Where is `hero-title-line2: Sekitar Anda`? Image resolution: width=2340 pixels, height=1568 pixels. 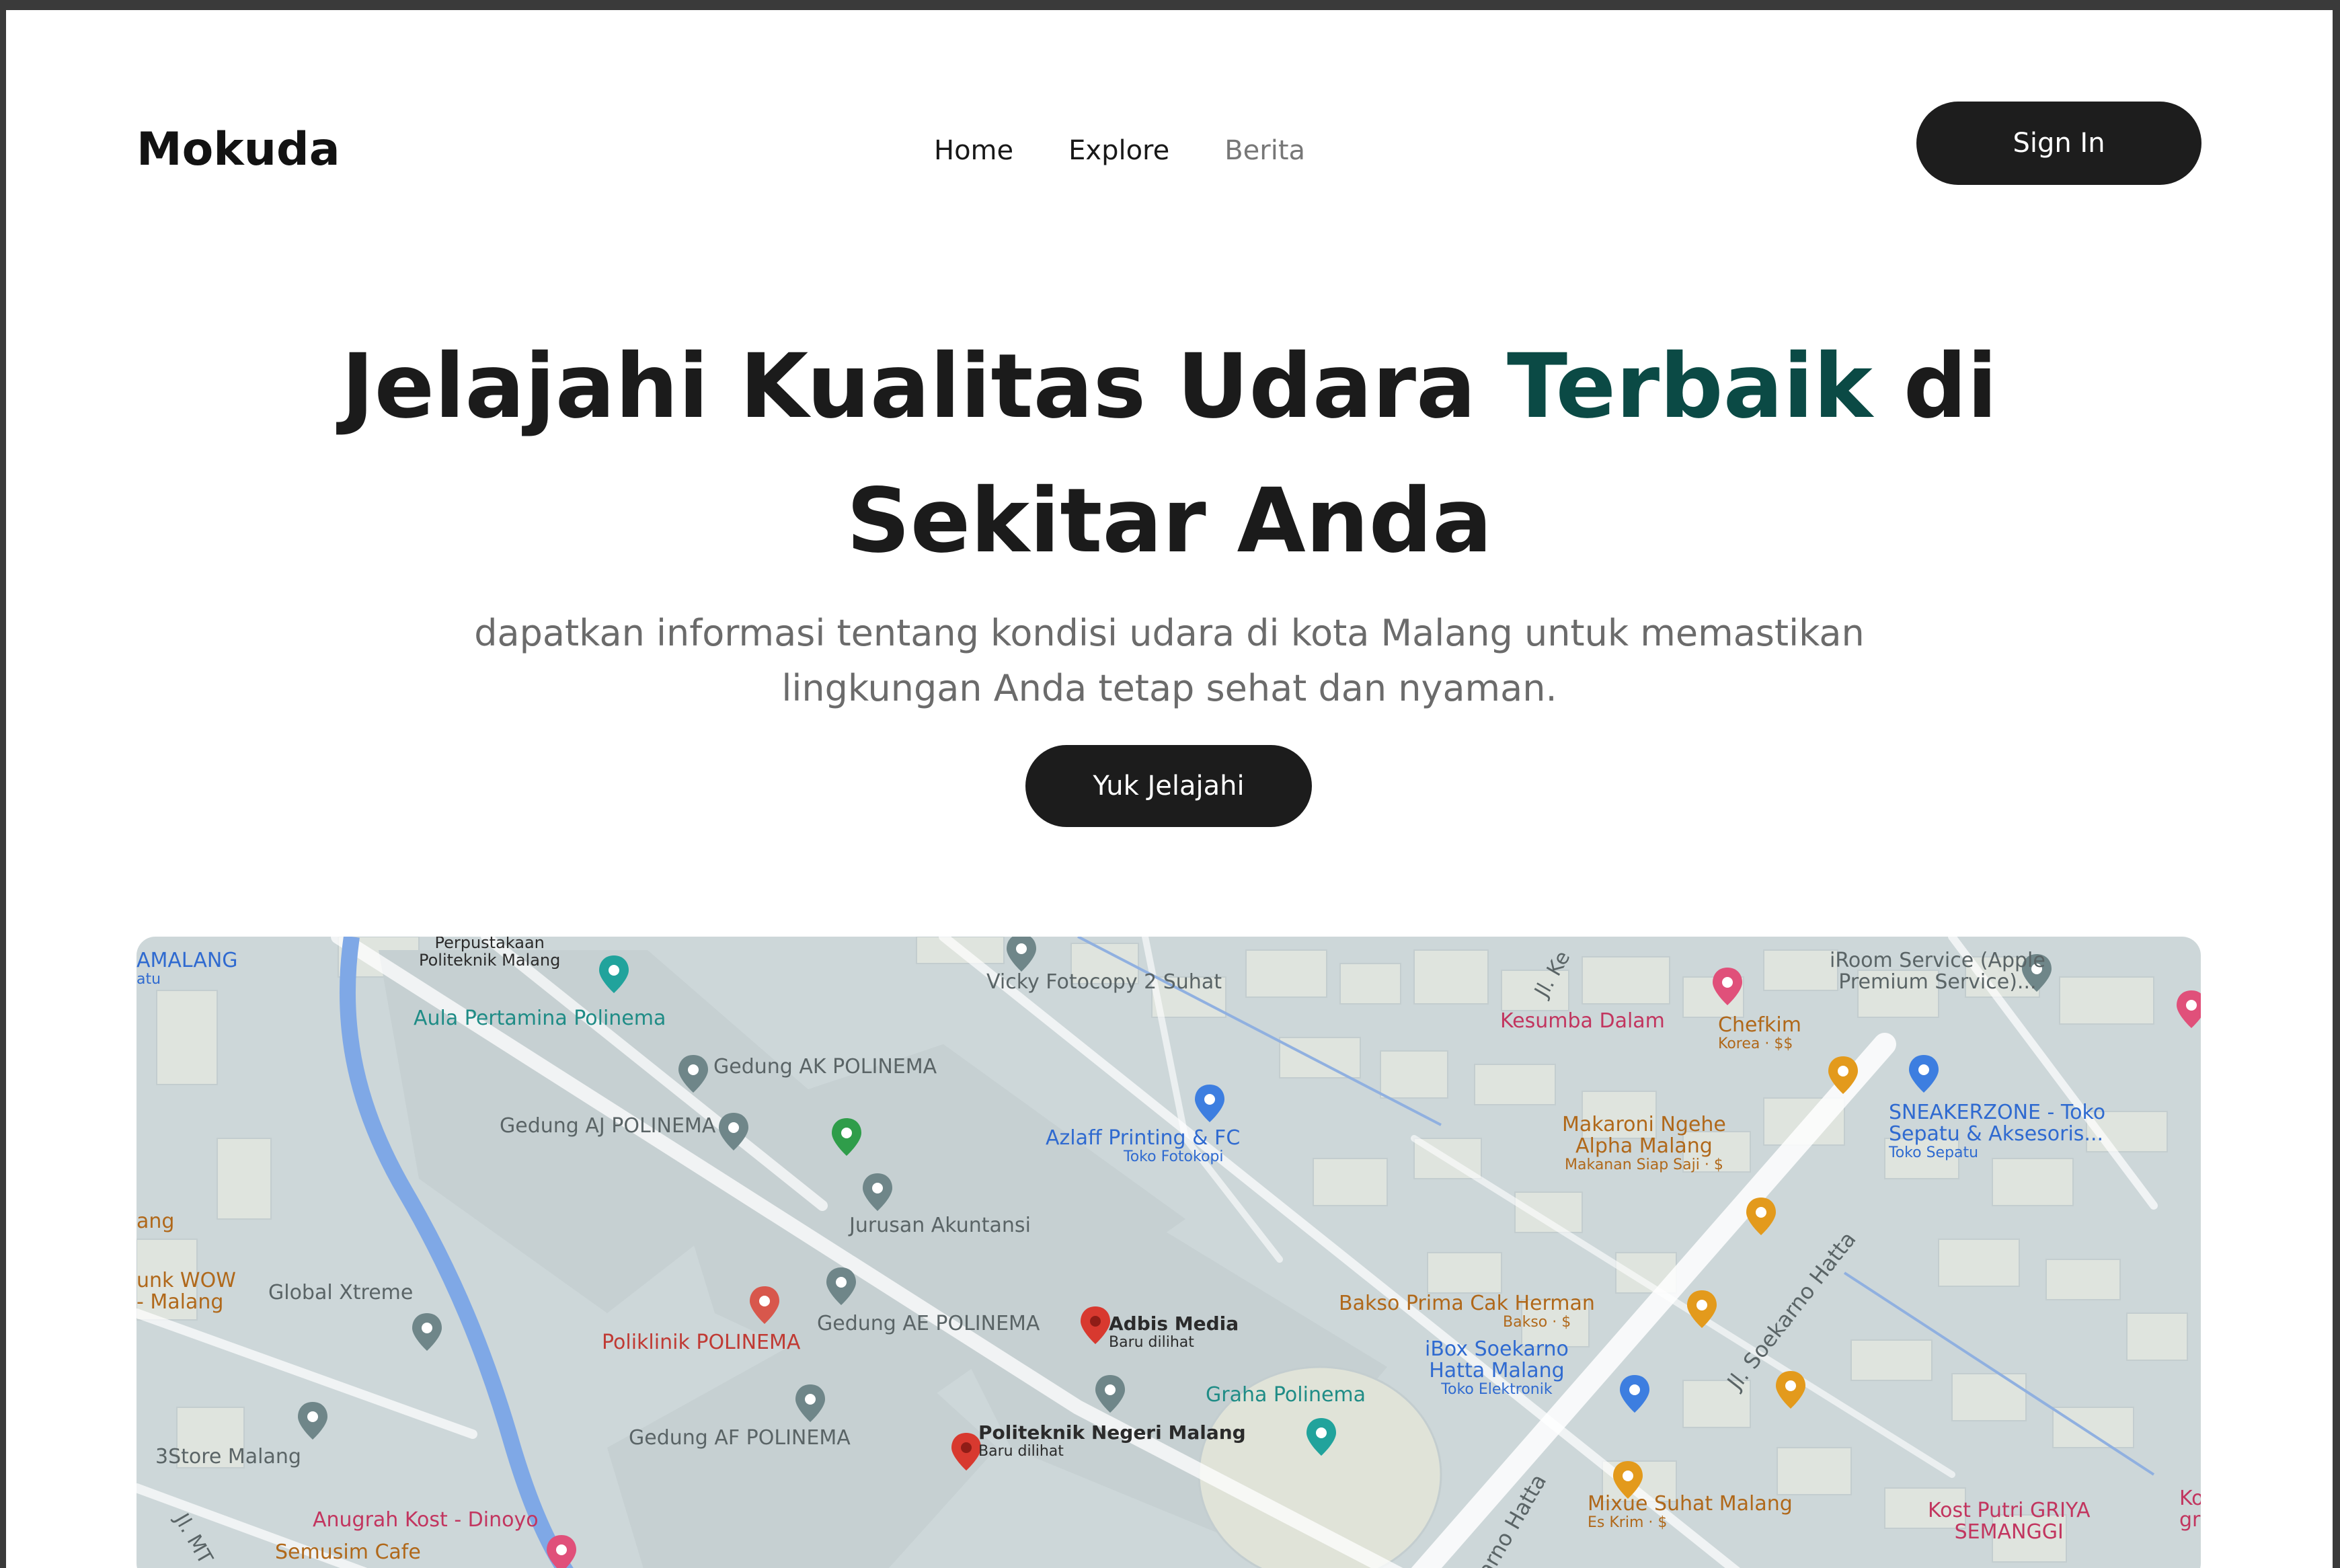
hero-title-line2: Sekitar Anda is located at coordinates (1169, 521).